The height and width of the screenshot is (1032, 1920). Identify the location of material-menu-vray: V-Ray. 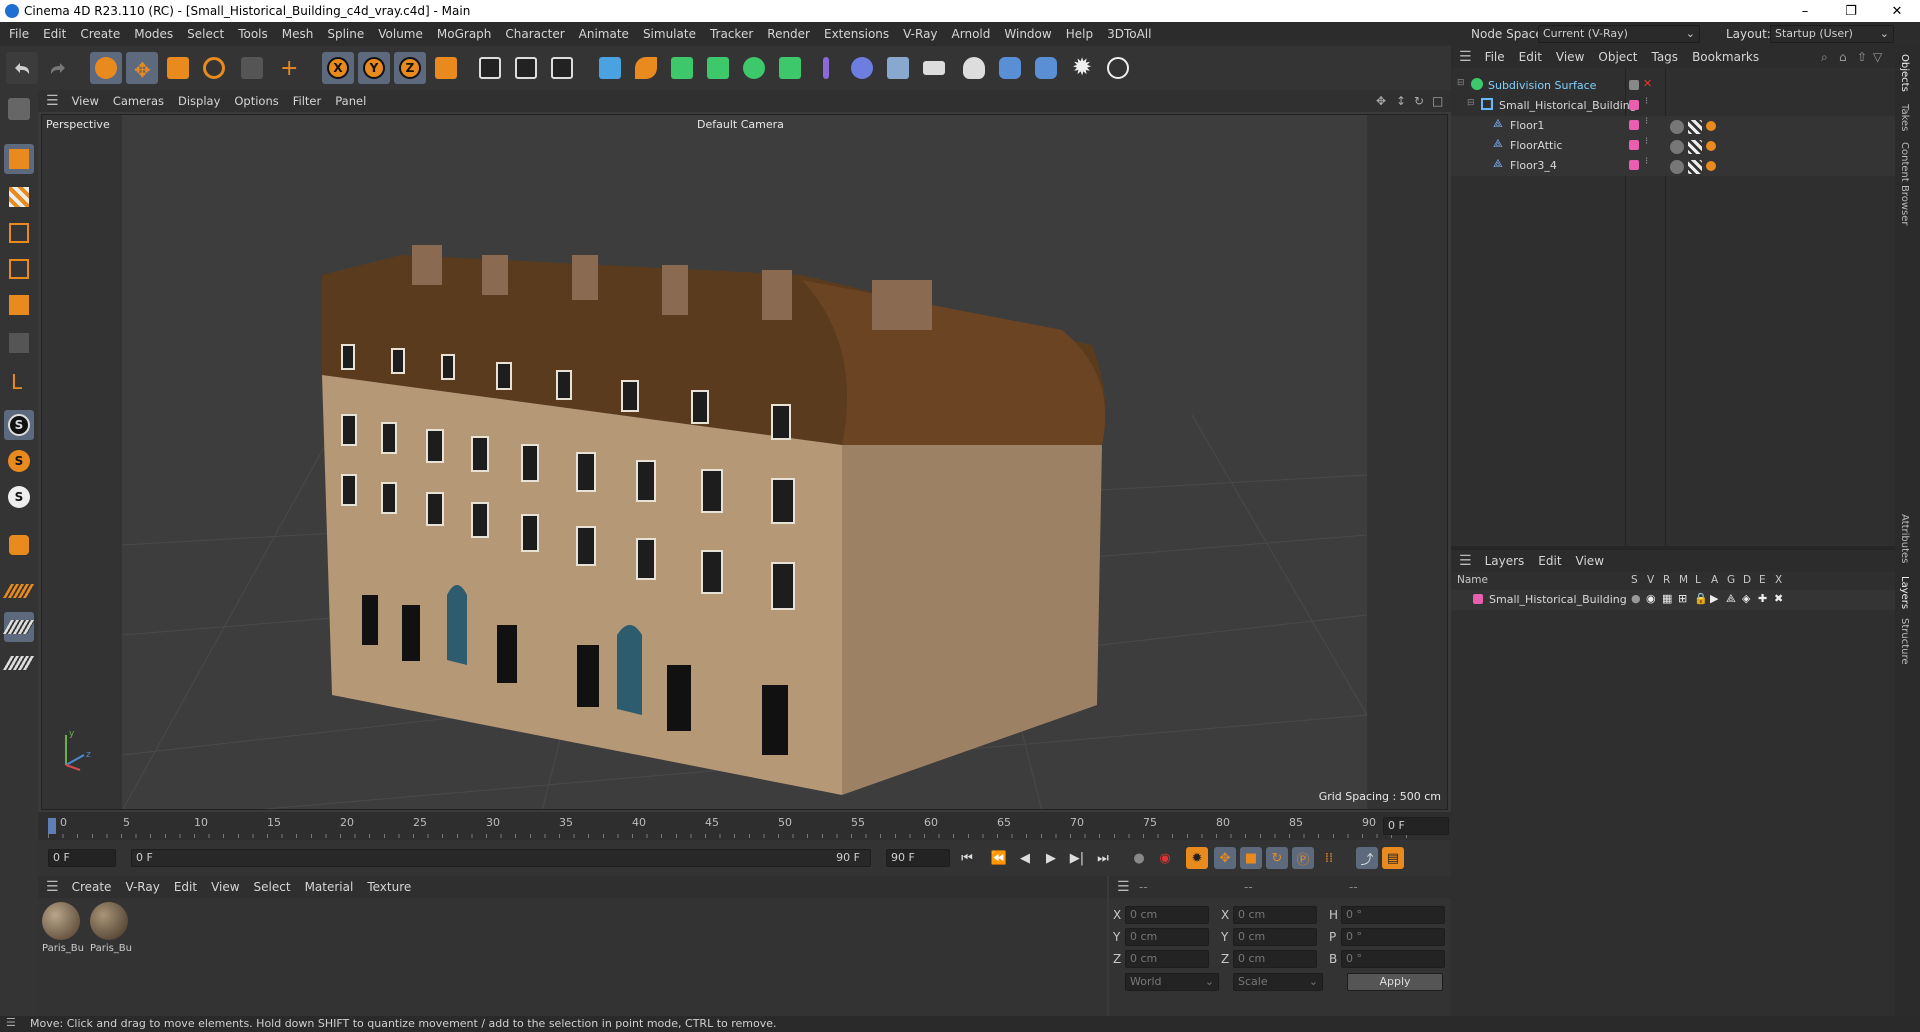
(142, 887).